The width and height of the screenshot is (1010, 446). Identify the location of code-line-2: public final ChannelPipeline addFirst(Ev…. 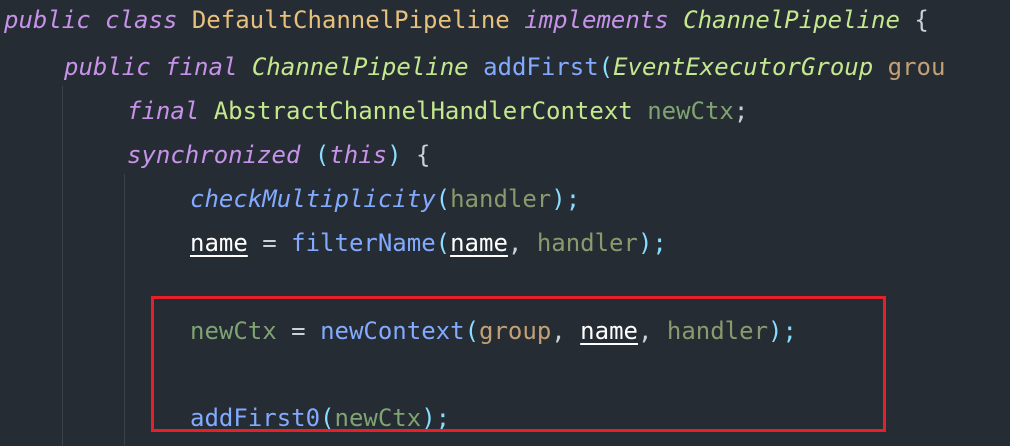
(504, 67).